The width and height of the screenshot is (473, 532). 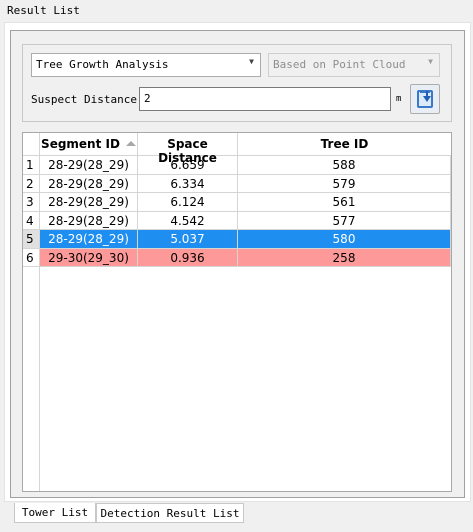 What do you see at coordinates (344, 257) in the screenshot?
I see `cell-tree-id: 258` at bounding box center [344, 257].